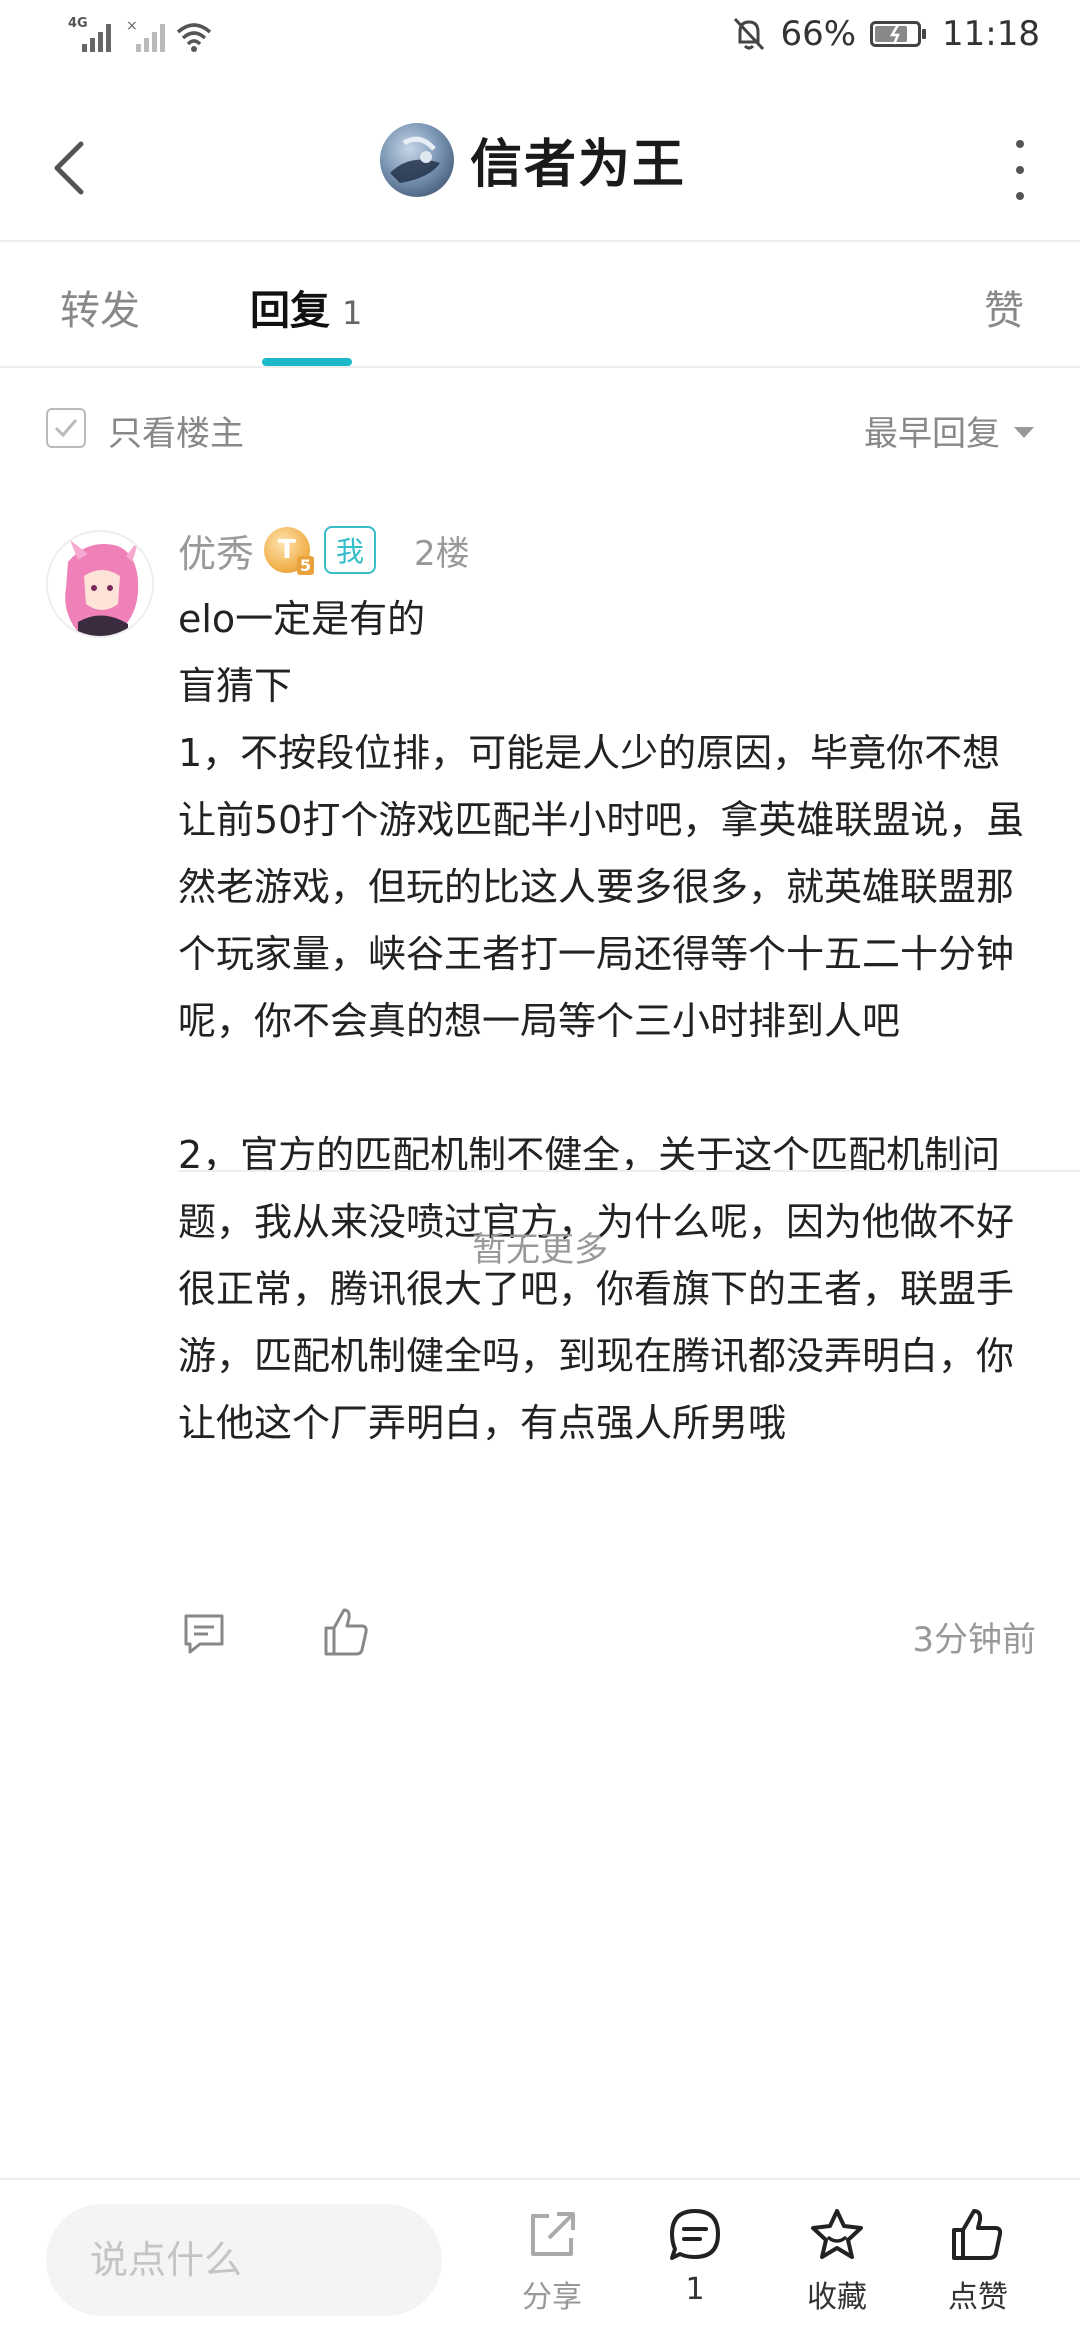  I want to click on tab-active-indicator, so click(307, 362).